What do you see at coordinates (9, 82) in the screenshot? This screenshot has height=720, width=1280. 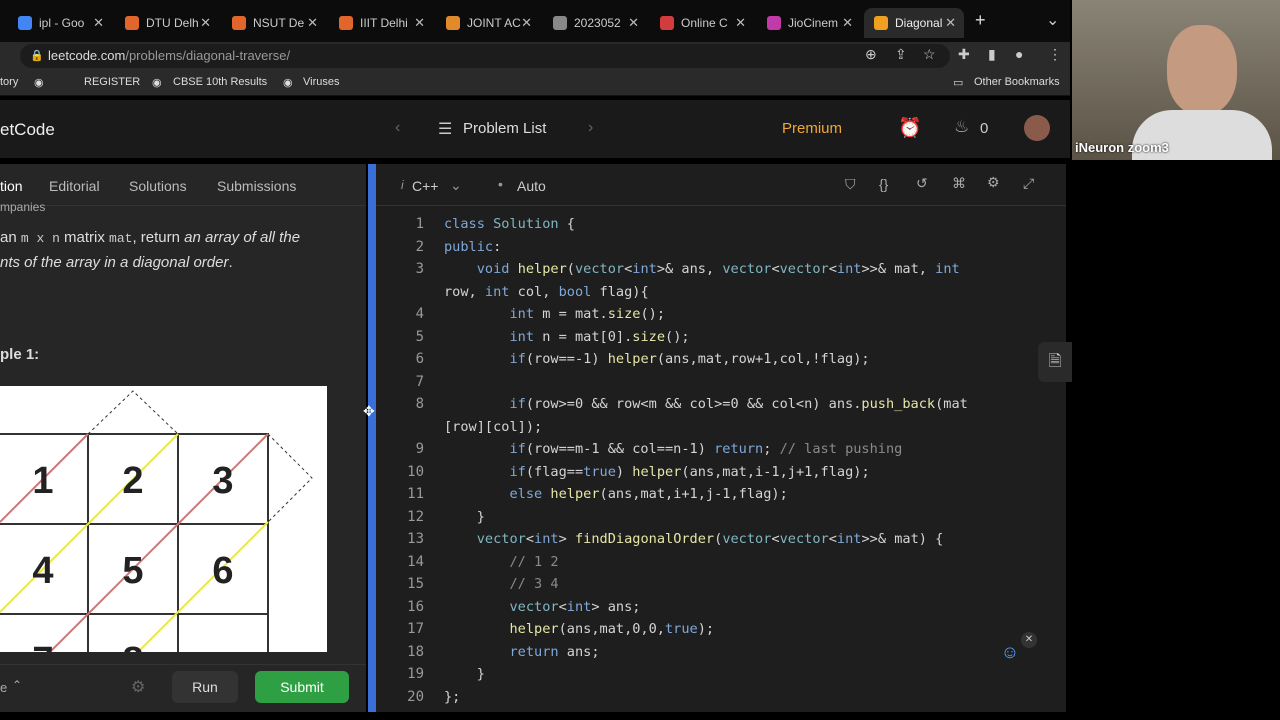 I see `bookmark-history: tory` at bounding box center [9, 82].